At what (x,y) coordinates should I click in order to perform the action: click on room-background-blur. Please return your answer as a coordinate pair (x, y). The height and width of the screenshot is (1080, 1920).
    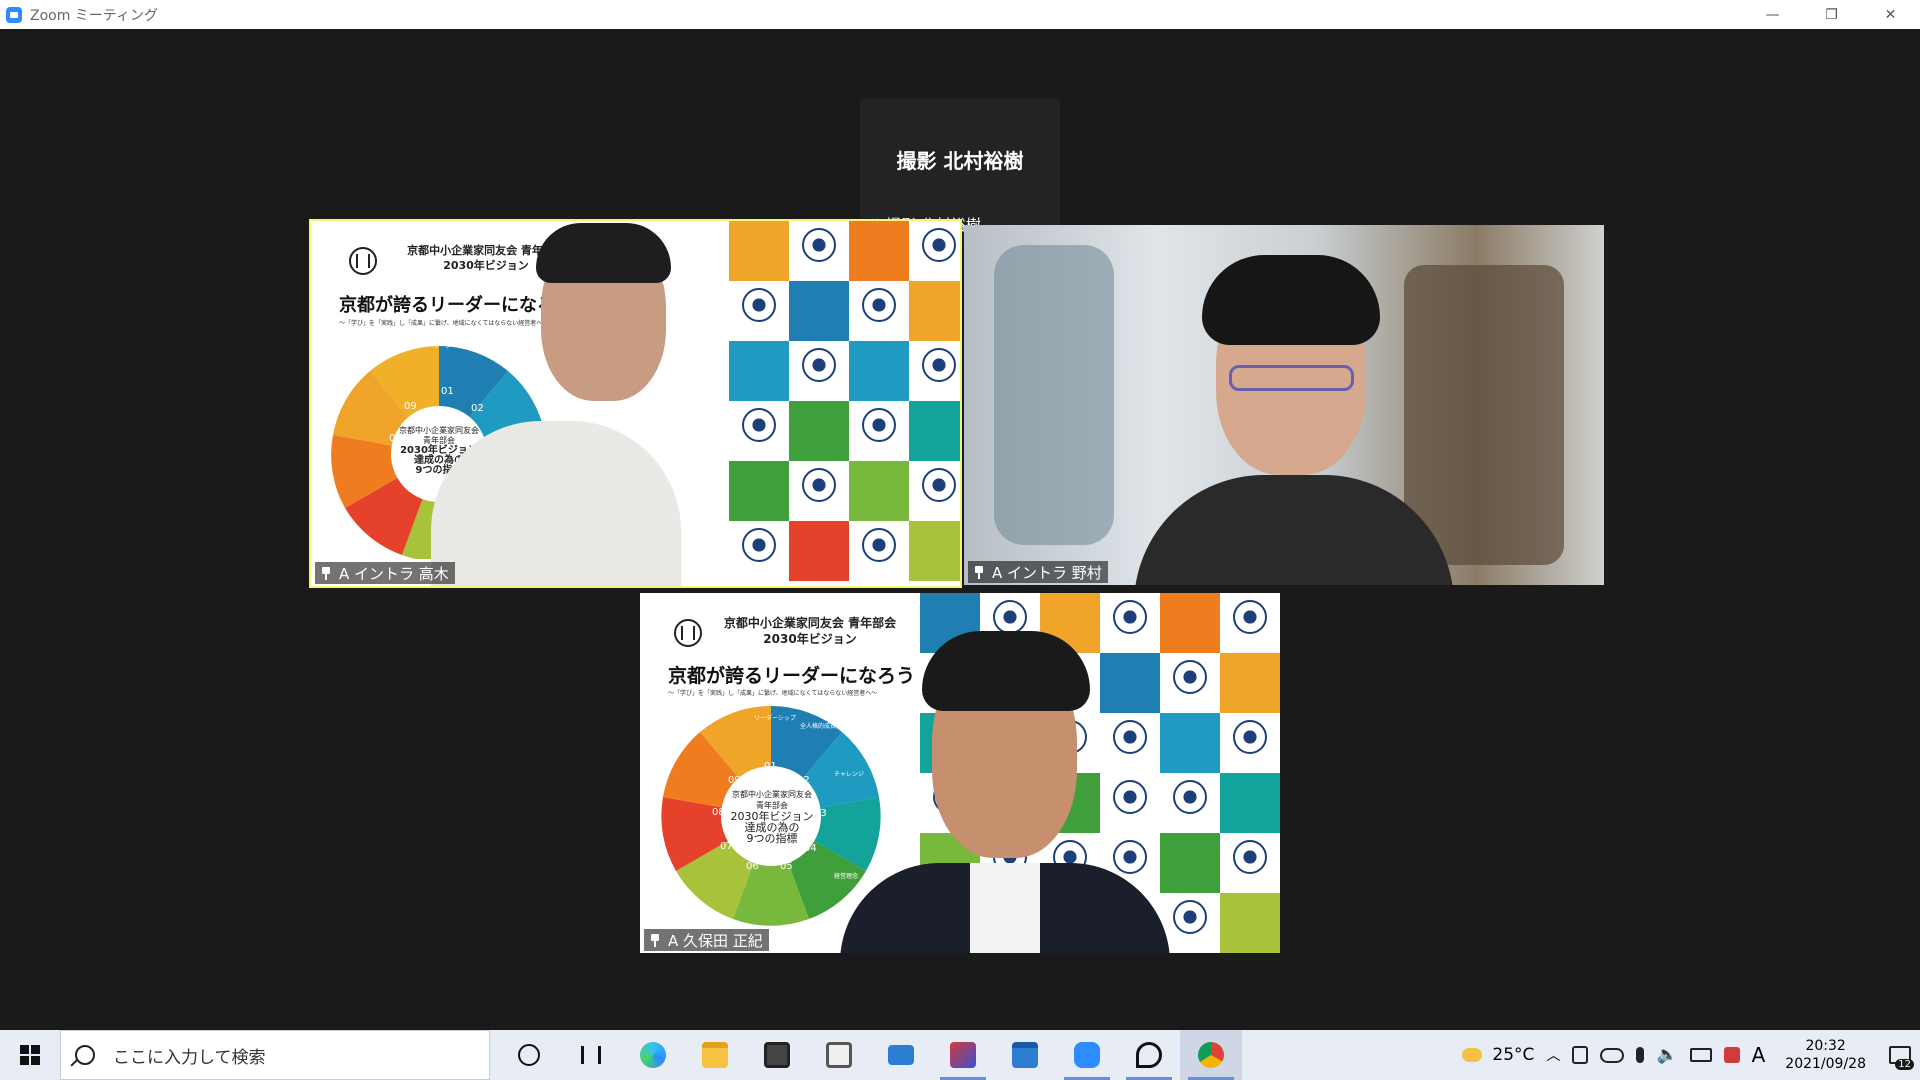
    Looking at the image, I should click on (1054, 395).